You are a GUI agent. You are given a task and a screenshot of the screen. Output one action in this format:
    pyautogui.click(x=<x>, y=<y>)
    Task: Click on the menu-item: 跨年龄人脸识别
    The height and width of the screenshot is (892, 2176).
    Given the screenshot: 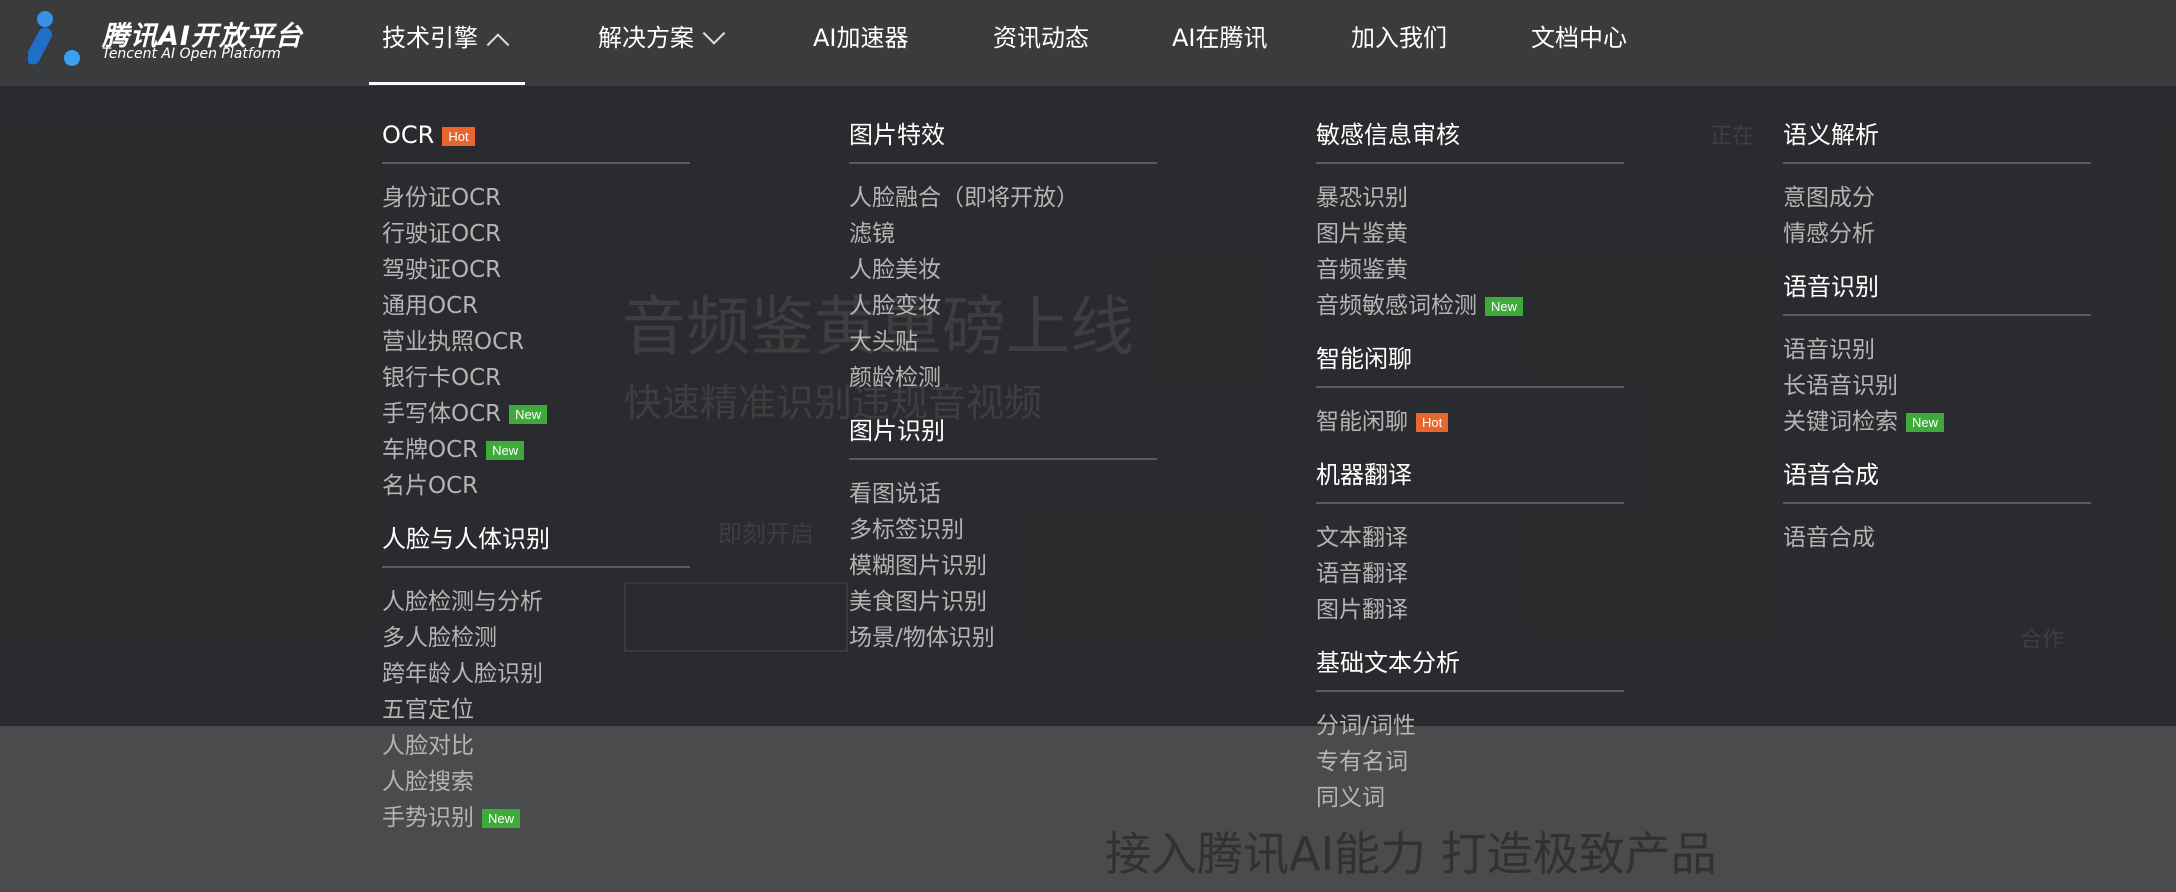 What is the action you would take?
    pyautogui.click(x=537, y=674)
    